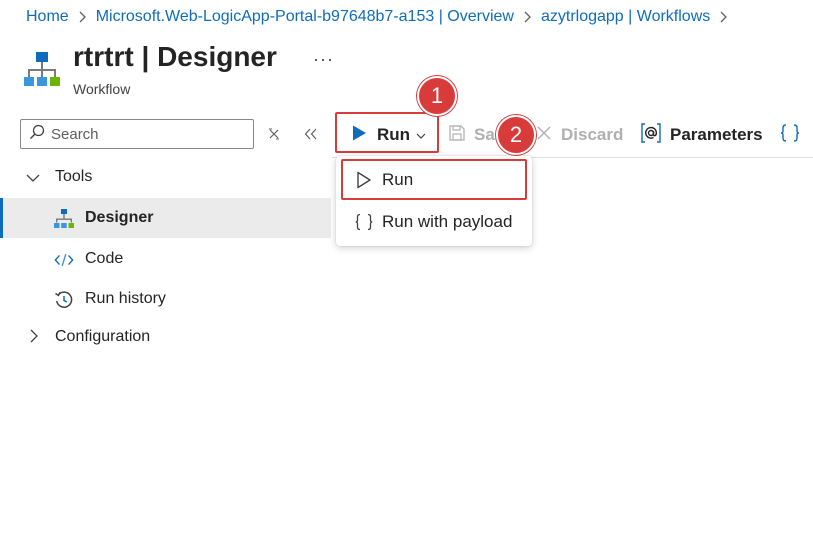 The image size is (813, 543). I want to click on search-input, so click(151, 134).